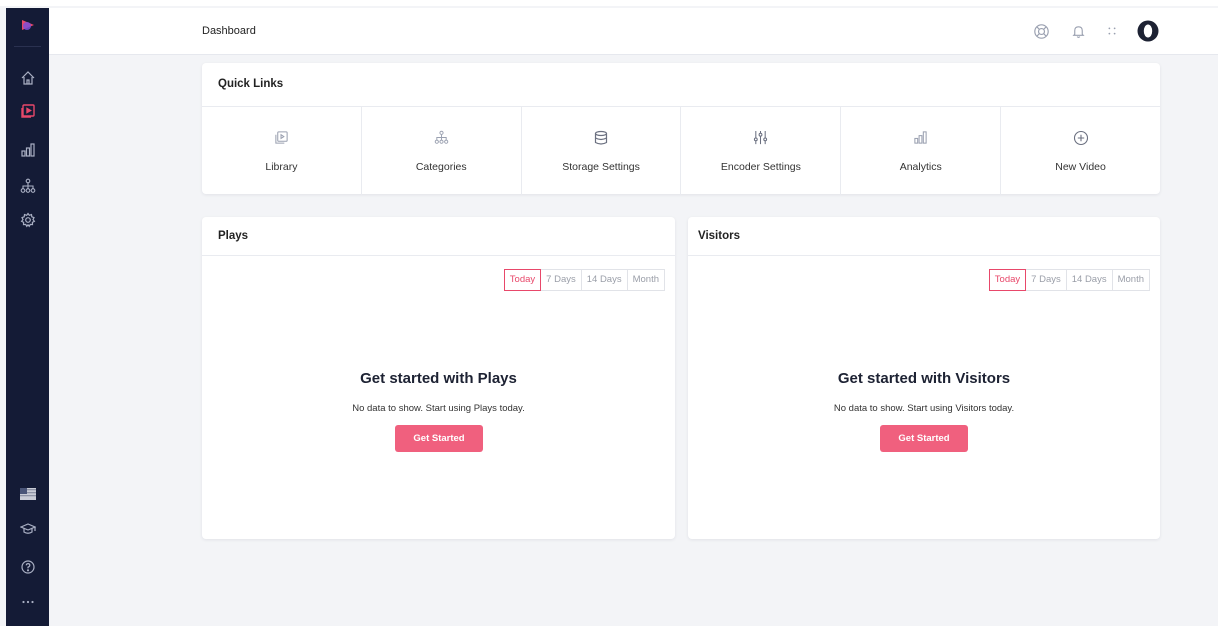 Image resolution: width=1218 pixels, height=626 pixels. Describe the element at coordinates (281, 167) in the screenshot. I see `quick-link-label: Library` at that location.